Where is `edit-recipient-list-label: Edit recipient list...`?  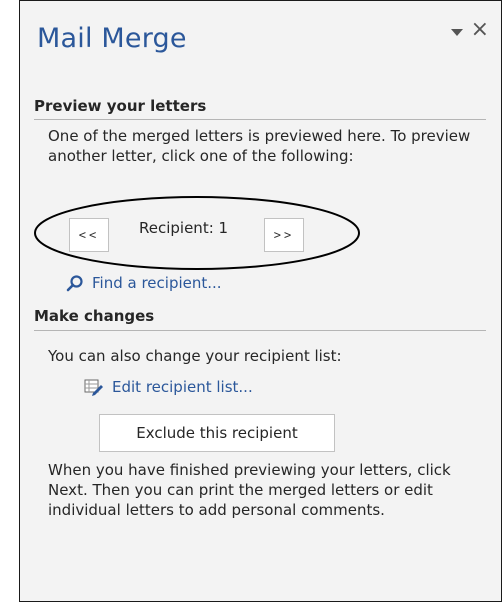 edit-recipient-list-label: Edit recipient list... is located at coordinates (182, 387).